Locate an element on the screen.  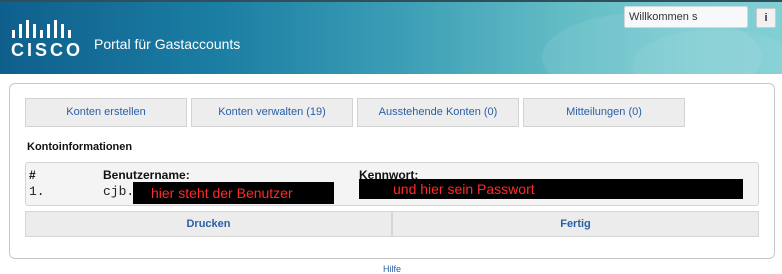
tab-create-accounts: Konten erstellen is located at coordinates (106, 112).